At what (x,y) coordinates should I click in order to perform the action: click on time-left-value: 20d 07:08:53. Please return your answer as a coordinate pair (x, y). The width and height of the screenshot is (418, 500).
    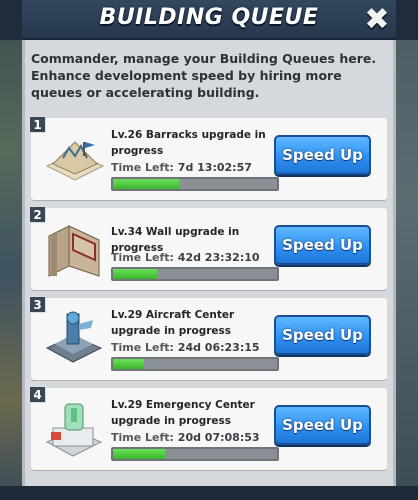
    Looking at the image, I should click on (218, 437).